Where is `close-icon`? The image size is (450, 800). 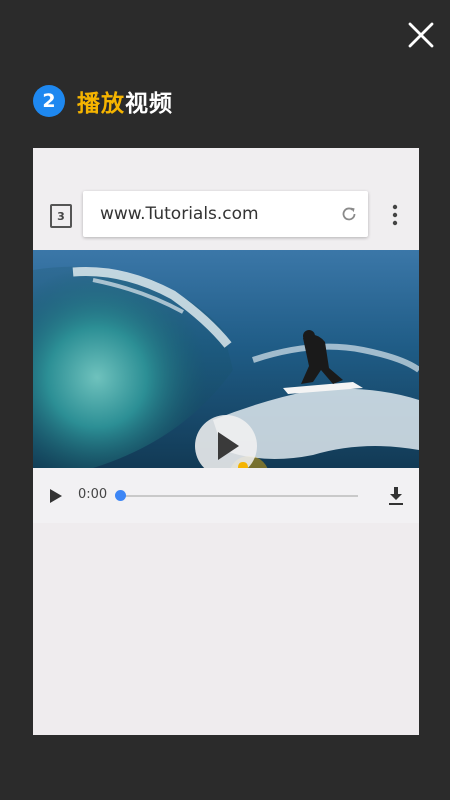
close-icon is located at coordinates (421, 35).